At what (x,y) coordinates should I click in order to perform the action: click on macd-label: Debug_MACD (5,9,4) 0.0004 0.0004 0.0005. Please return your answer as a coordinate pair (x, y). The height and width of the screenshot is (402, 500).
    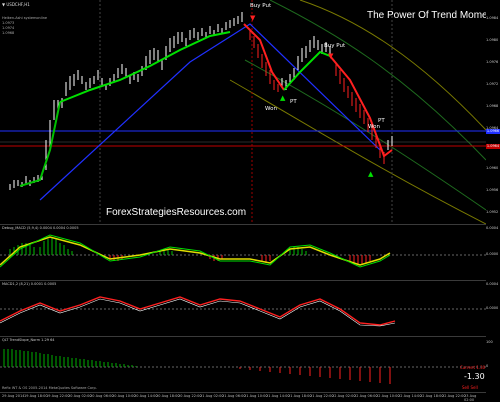
    Looking at the image, I should click on (40, 228).